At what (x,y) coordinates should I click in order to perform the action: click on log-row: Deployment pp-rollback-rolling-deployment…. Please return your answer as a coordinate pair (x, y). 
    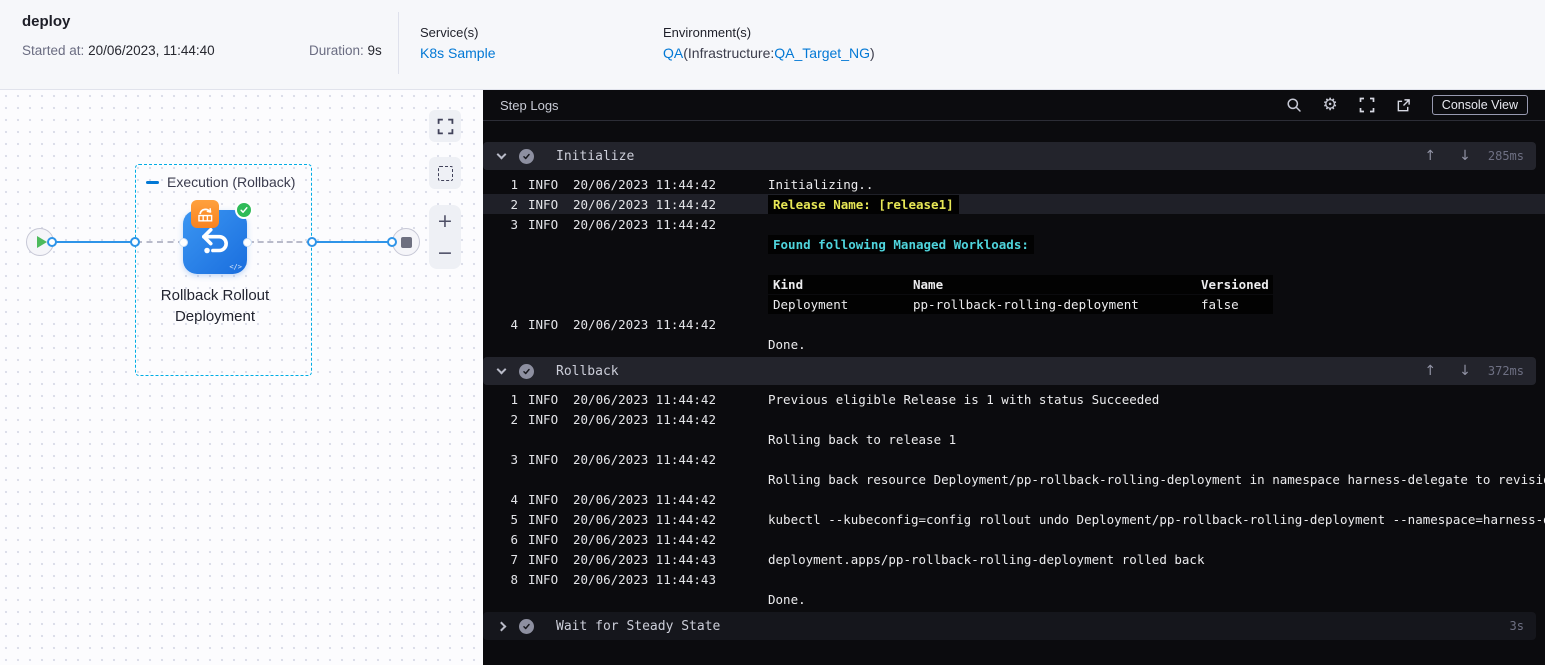
    Looking at the image, I should click on (1014, 304).